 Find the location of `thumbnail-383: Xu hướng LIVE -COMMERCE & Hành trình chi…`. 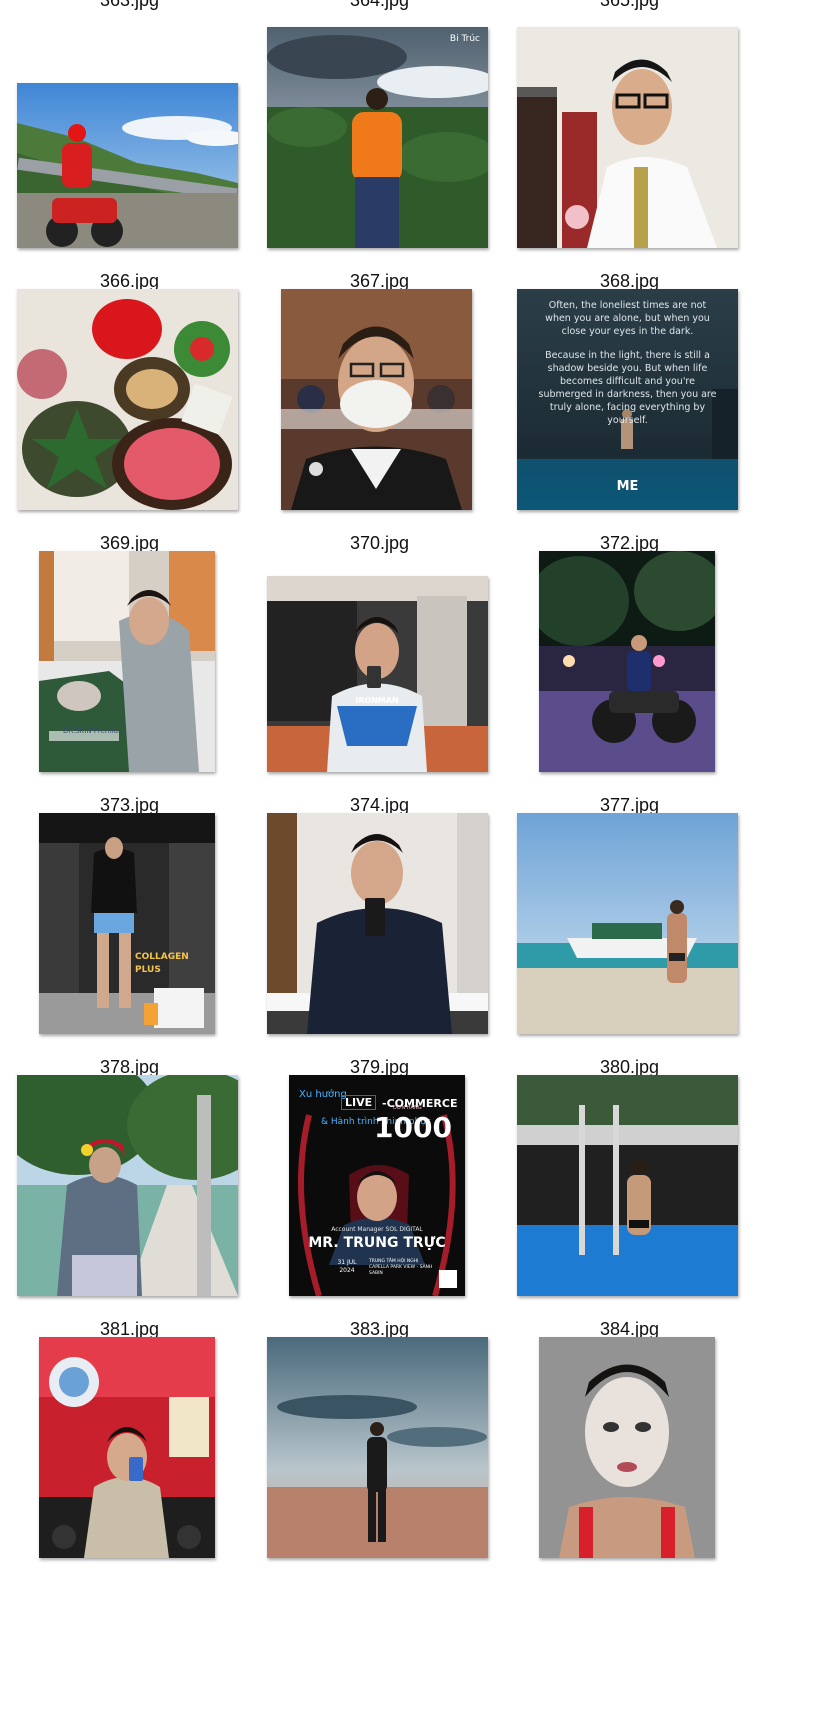

thumbnail-383: Xu hướng LIVE -COMMERCE & Hành trình chi… is located at coordinates (377, 1185).